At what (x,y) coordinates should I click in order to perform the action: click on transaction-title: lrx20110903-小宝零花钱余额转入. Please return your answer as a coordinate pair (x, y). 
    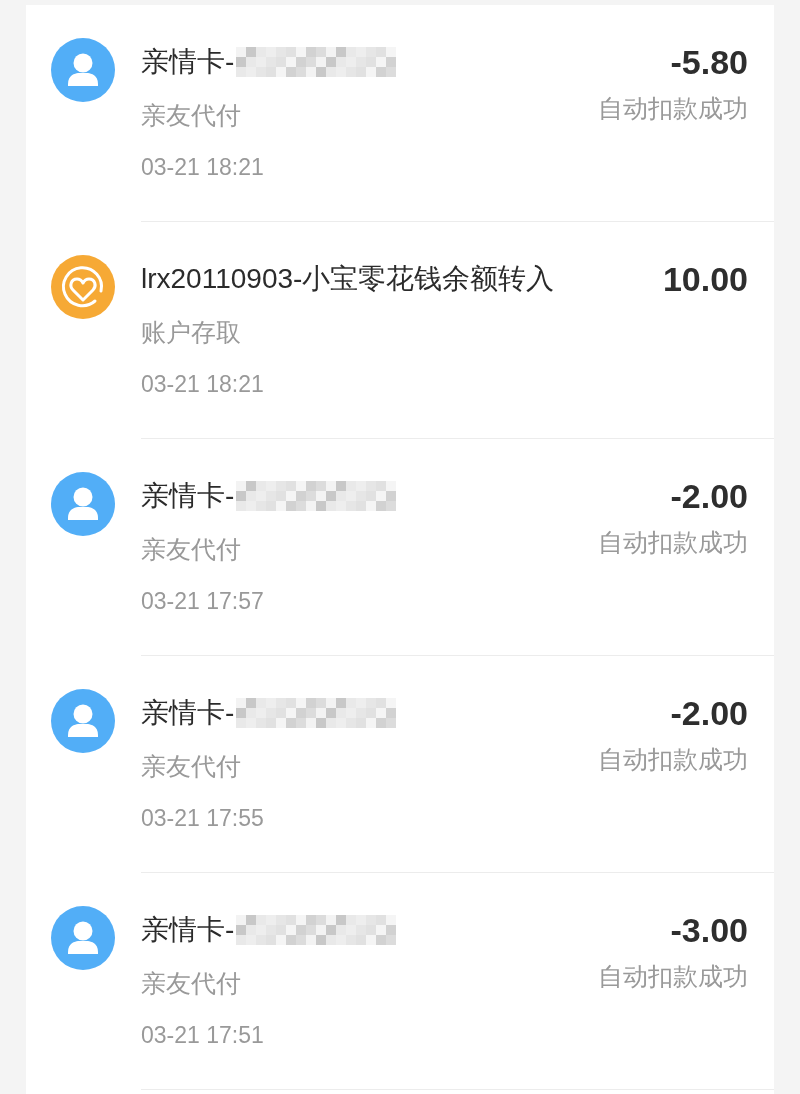
    Looking at the image, I should click on (348, 279).